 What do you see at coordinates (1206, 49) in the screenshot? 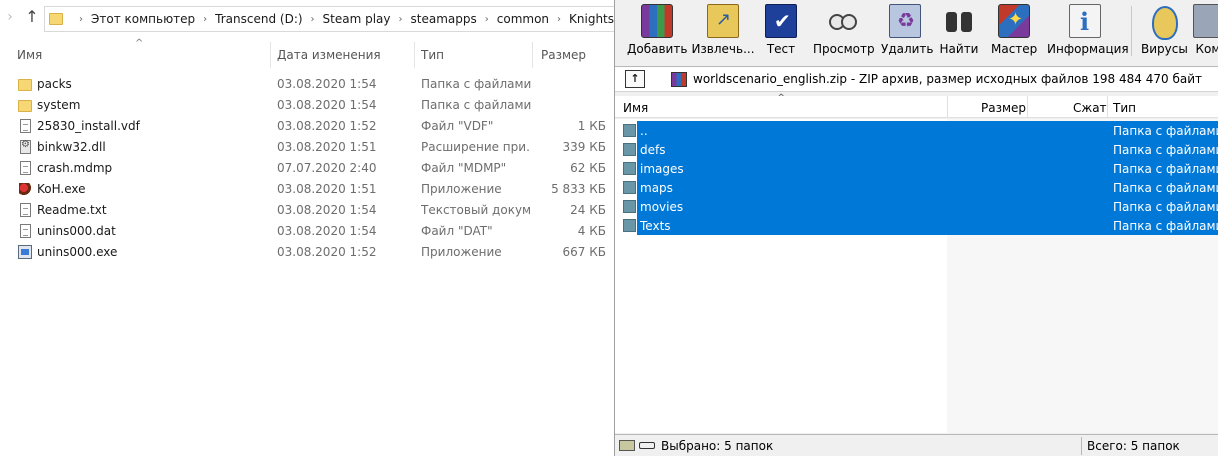
I see `toolbar-label: Ком` at bounding box center [1206, 49].